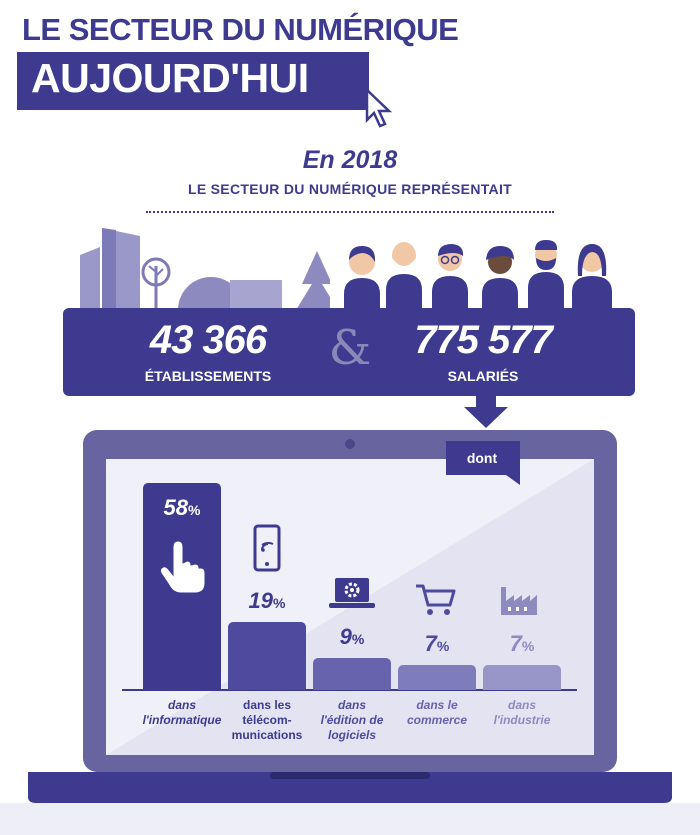  What do you see at coordinates (182, 569) in the screenshot?
I see `pointer-hand-icon` at bounding box center [182, 569].